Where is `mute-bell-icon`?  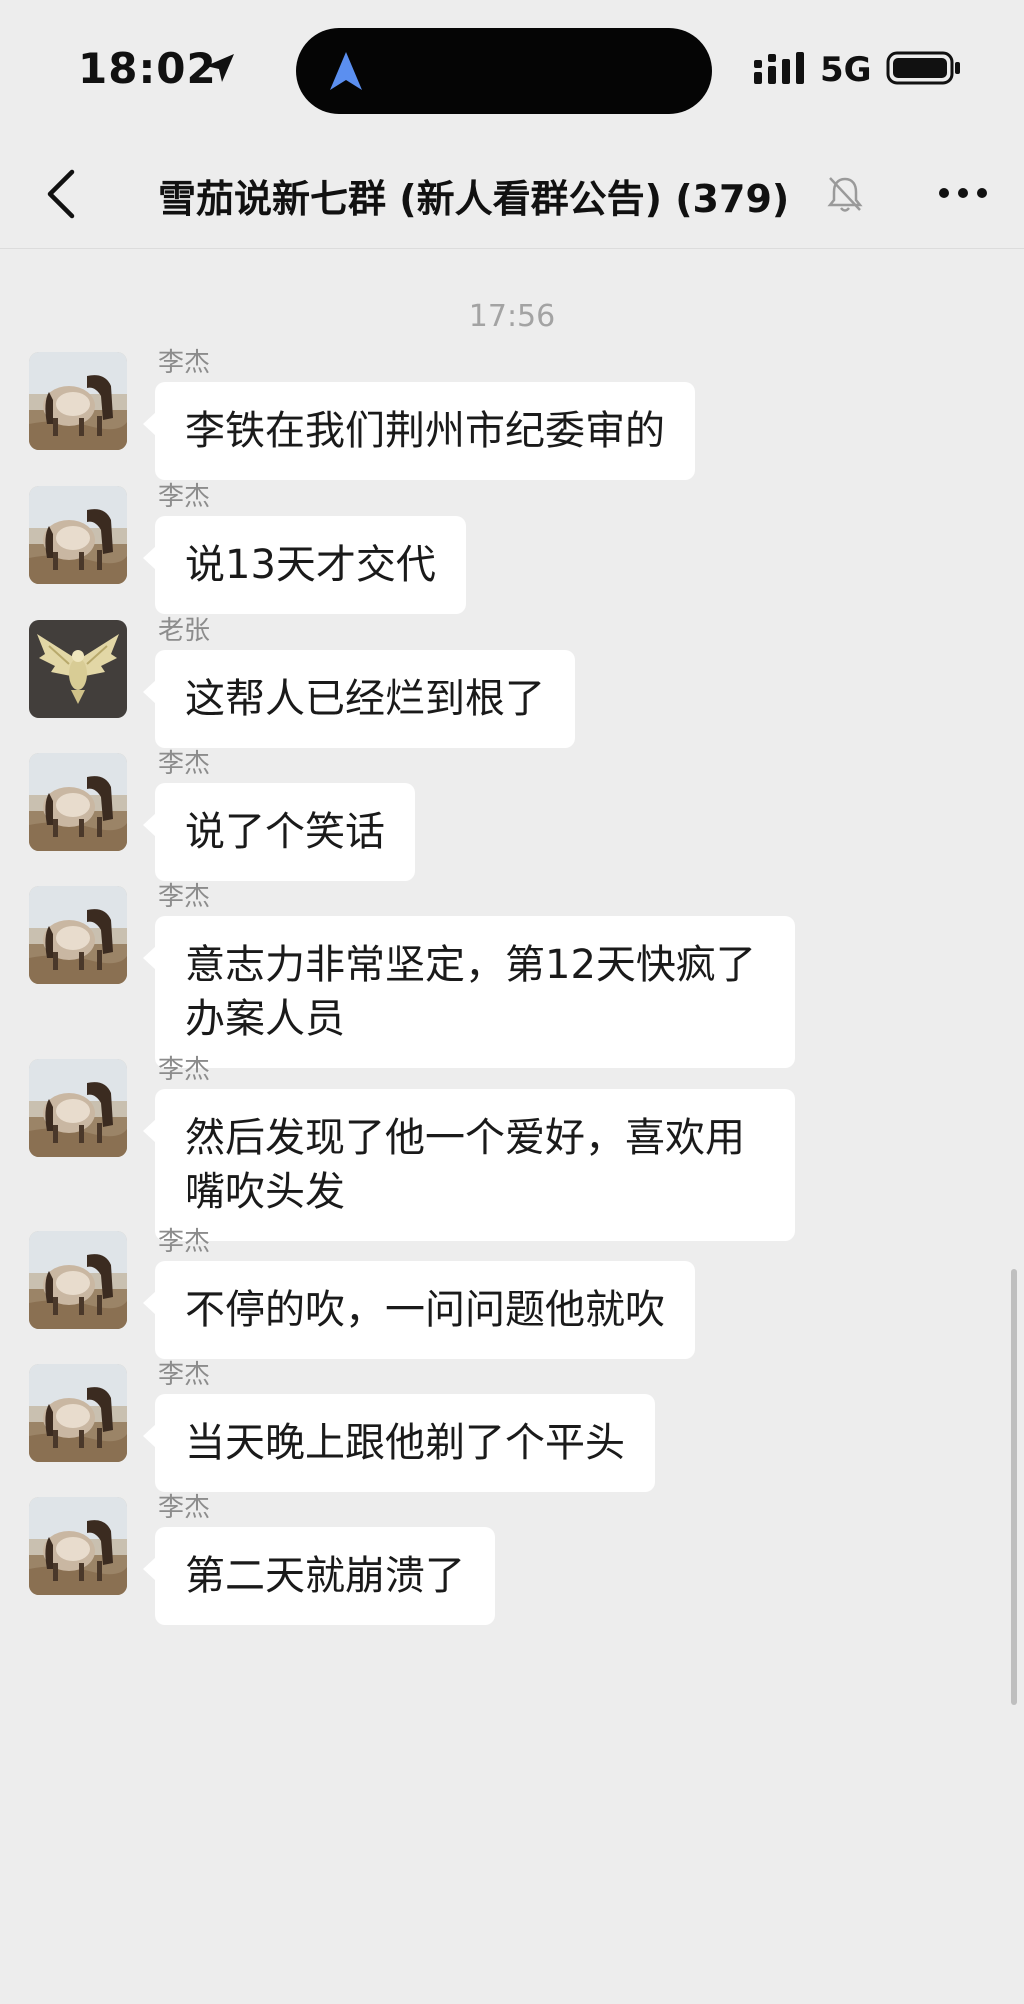 mute-bell-icon is located at coordinates (845, 194).